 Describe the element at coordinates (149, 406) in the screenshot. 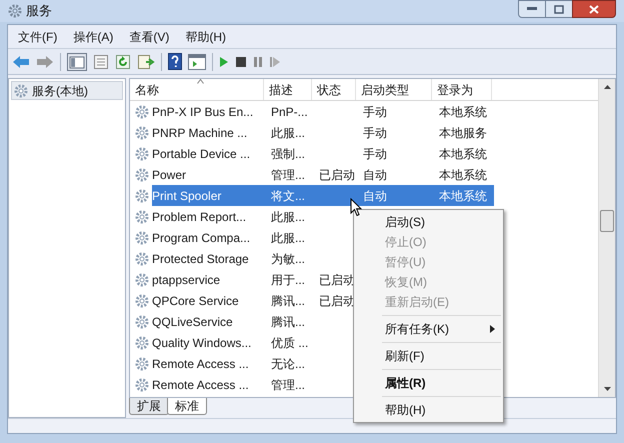

I see `view-tab: 扩展` at that location.